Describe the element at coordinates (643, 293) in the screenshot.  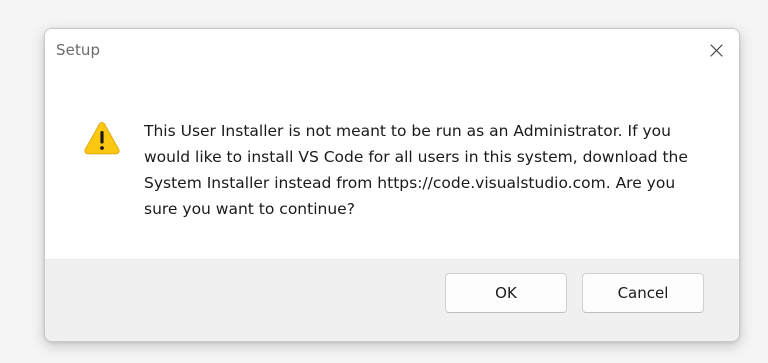
I see `cancel-button: Cancel` at that location.